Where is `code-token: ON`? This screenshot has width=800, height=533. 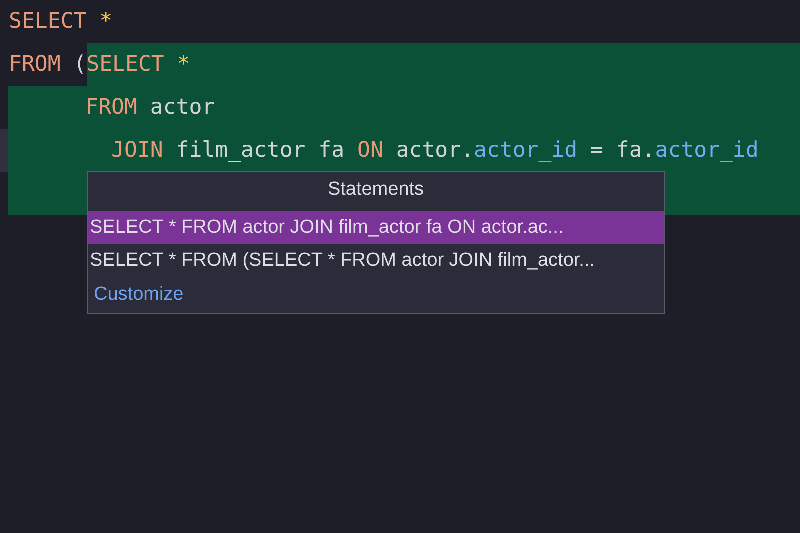 code-token: ON is located at coordinates (370, 151).